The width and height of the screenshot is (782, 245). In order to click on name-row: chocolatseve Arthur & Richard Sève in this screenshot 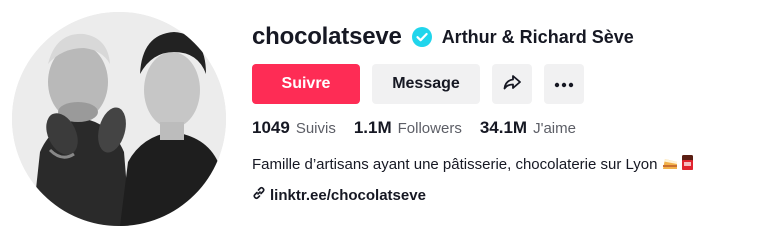, I will do `click(443, 37)`.